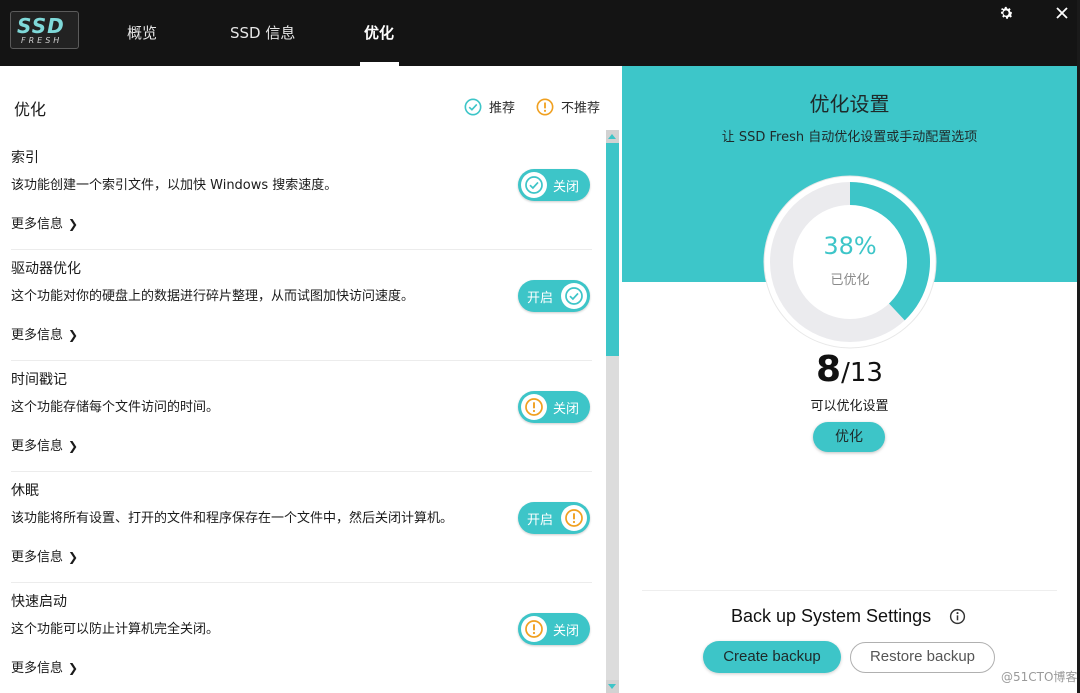 This screenshot has width=1080, height=693. I want to click on close-icon, so click(1062, 13).